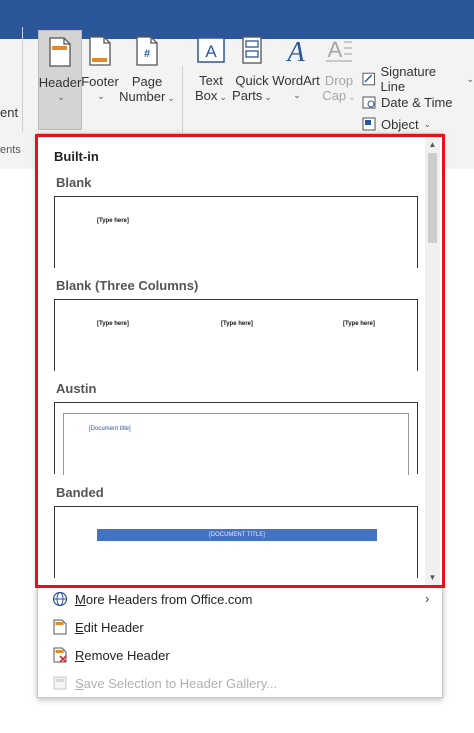 The width and height of the screenshot is (474, 733). Describe the element at coordinates (236, 444) in the screenshot. I see `austin-frame` at that location.